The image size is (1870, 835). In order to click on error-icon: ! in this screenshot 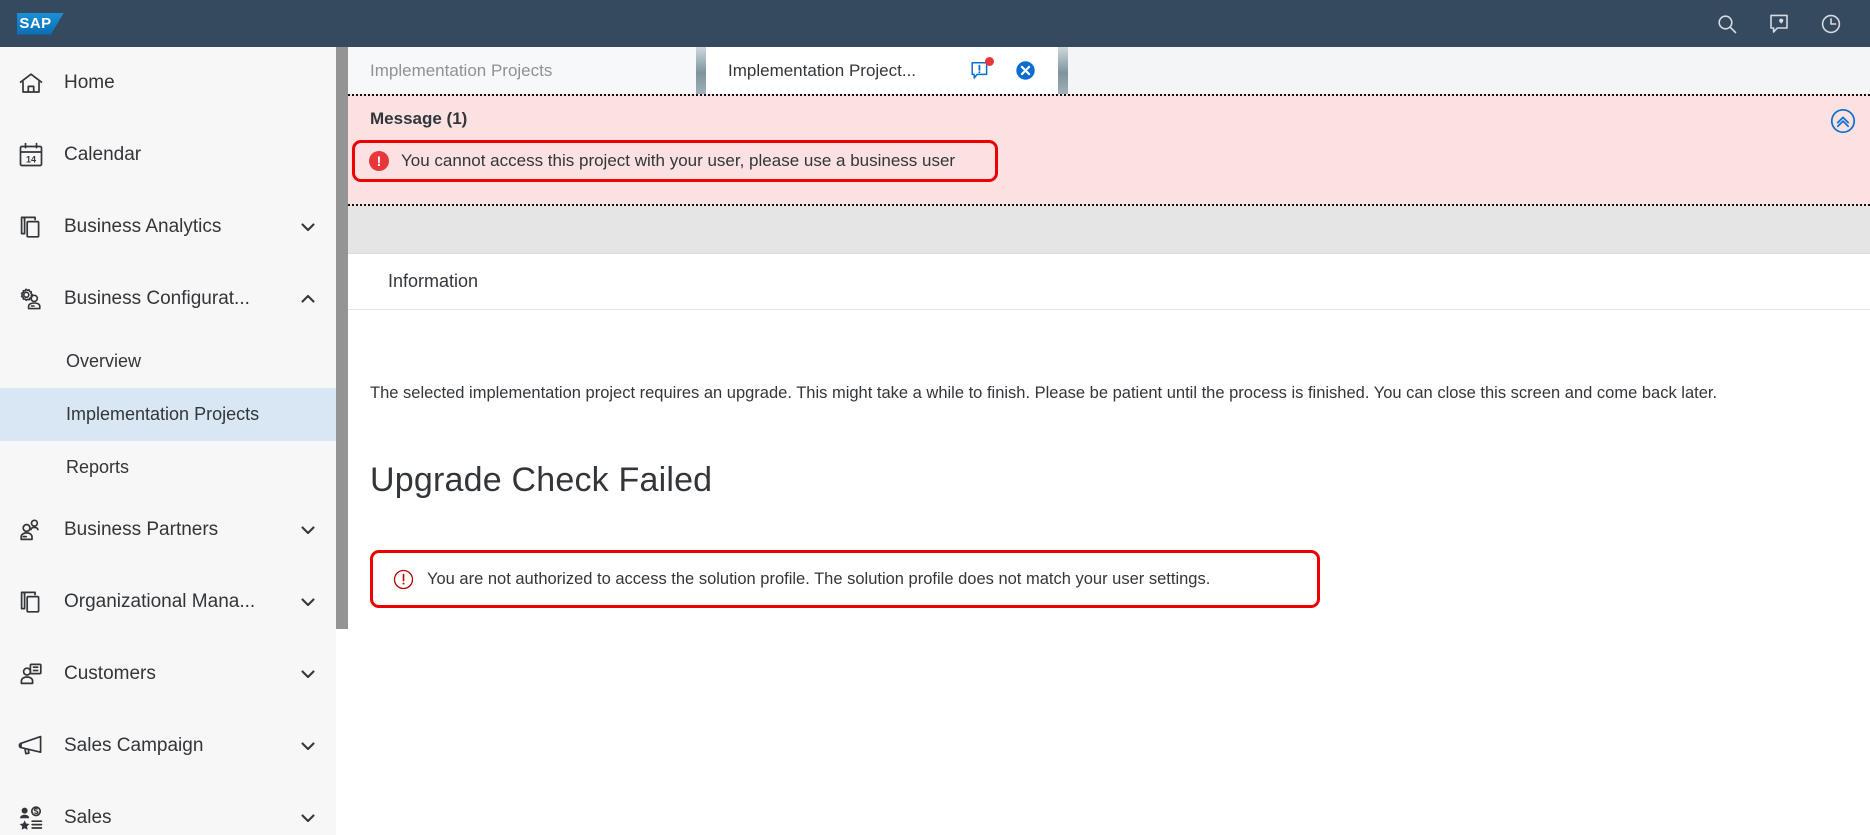, I will do `click(379, 161)`.